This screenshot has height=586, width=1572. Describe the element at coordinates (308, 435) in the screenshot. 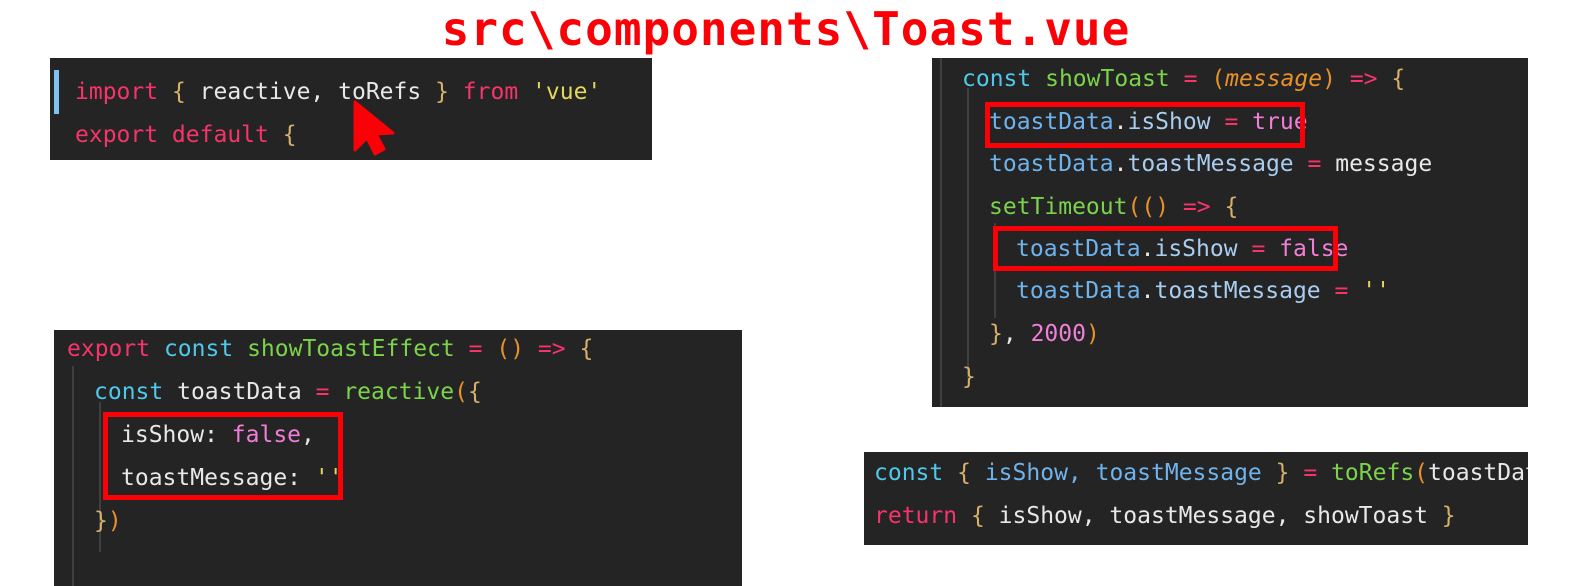

I see `code-token: ,` at that location.